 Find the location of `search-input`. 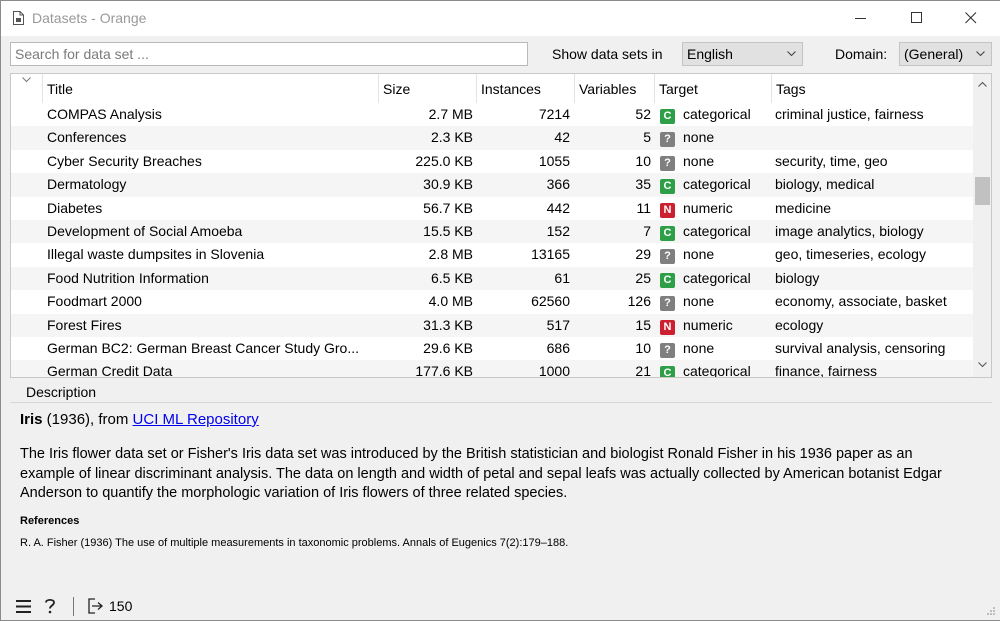

search-input is located at coordinates (269, 54).